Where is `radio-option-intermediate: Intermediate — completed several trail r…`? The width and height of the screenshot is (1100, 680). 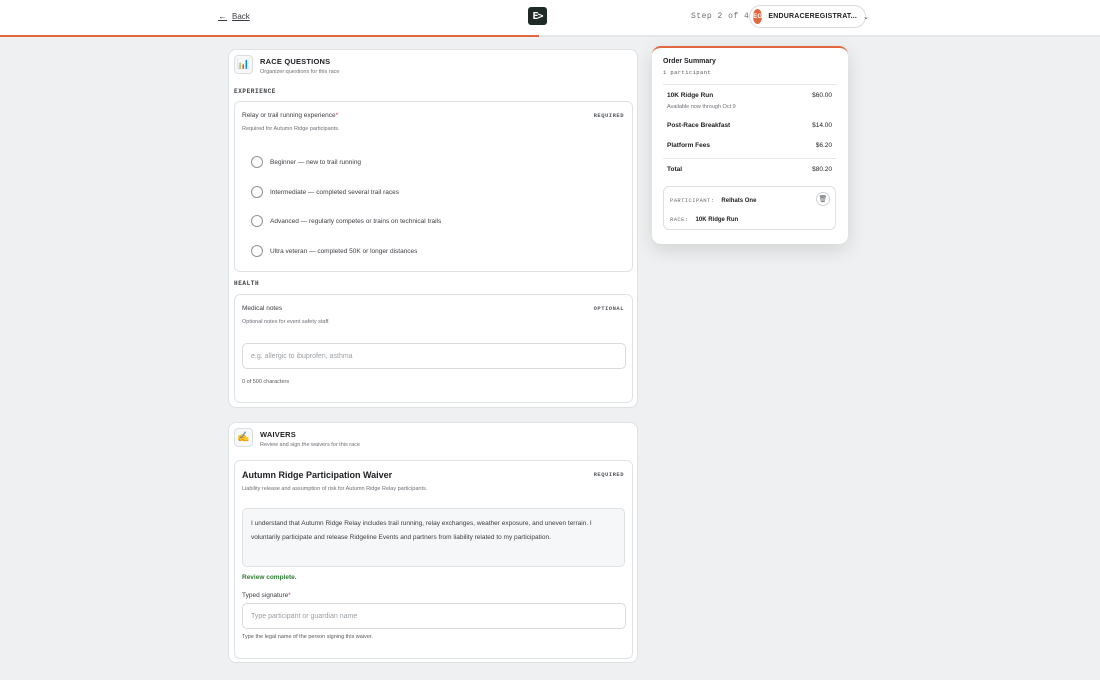 radio-option-intermediate: Intermediate — completed several trail r… is located at coordinates (325, 192).